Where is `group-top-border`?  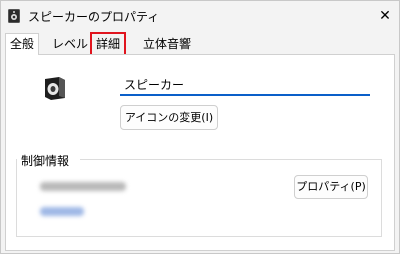 group-top-border is located at coordinates (231, 159).